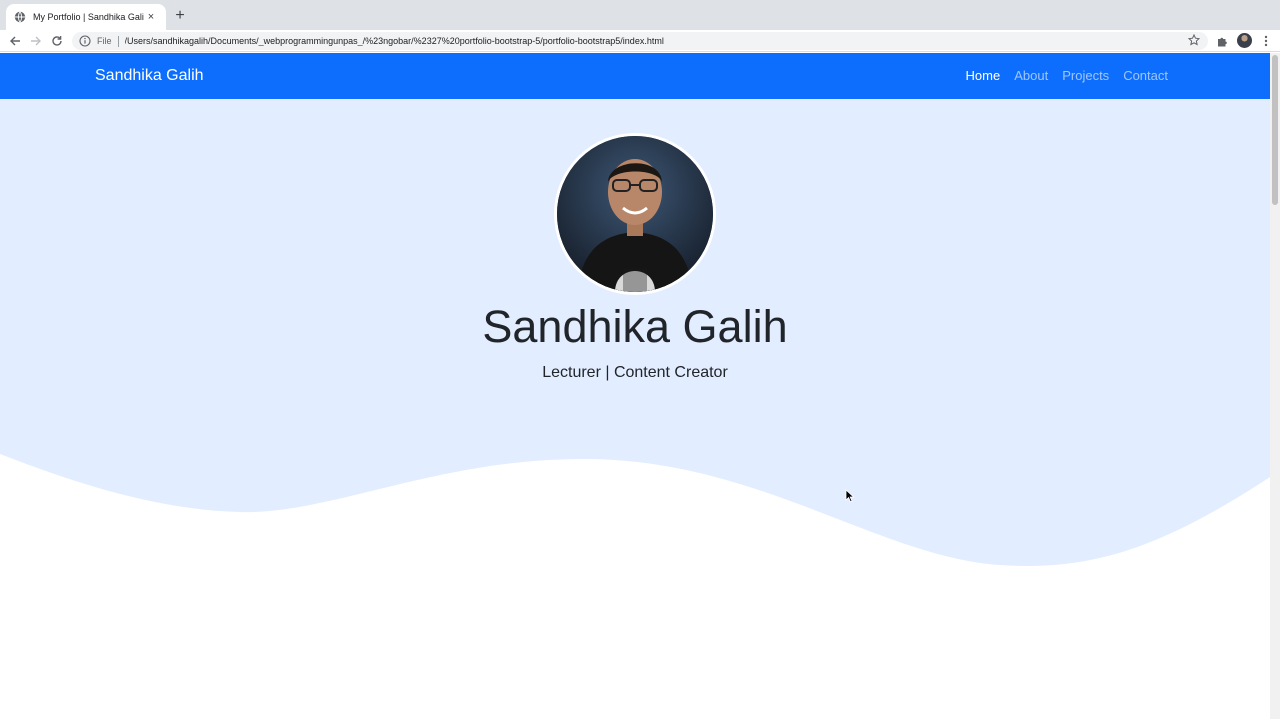 The width and height of the screenshot is (1280, 719). I want to click on page-scrollbar, so click(1275, 386).